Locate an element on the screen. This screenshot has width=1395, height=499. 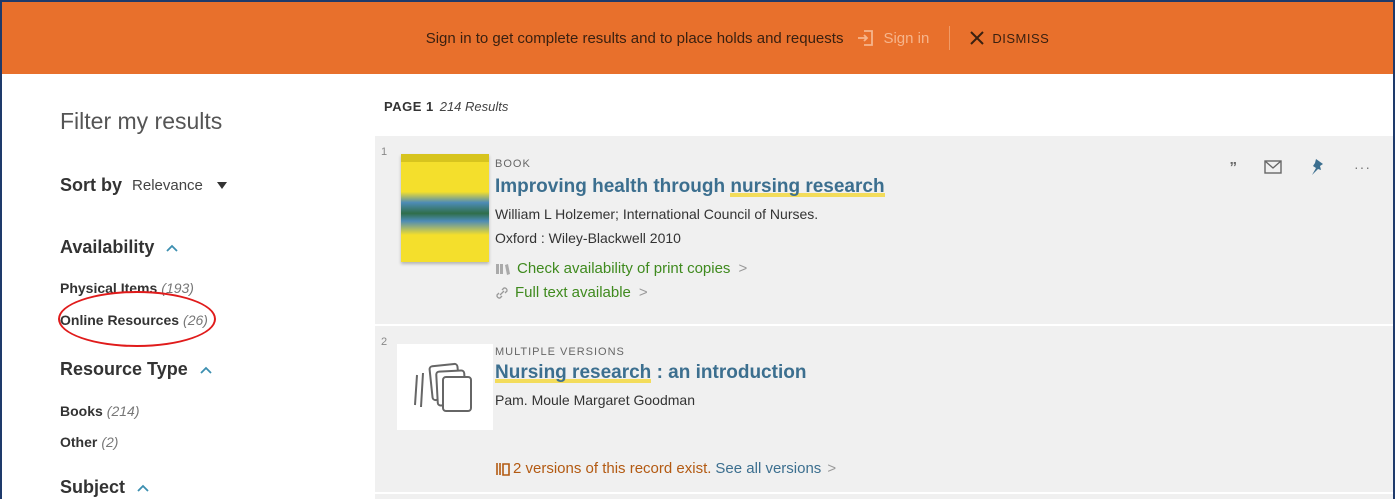
result-publisher: Oxford : Wiley-Blackwell 2010 is located at coordinates (588, 238).